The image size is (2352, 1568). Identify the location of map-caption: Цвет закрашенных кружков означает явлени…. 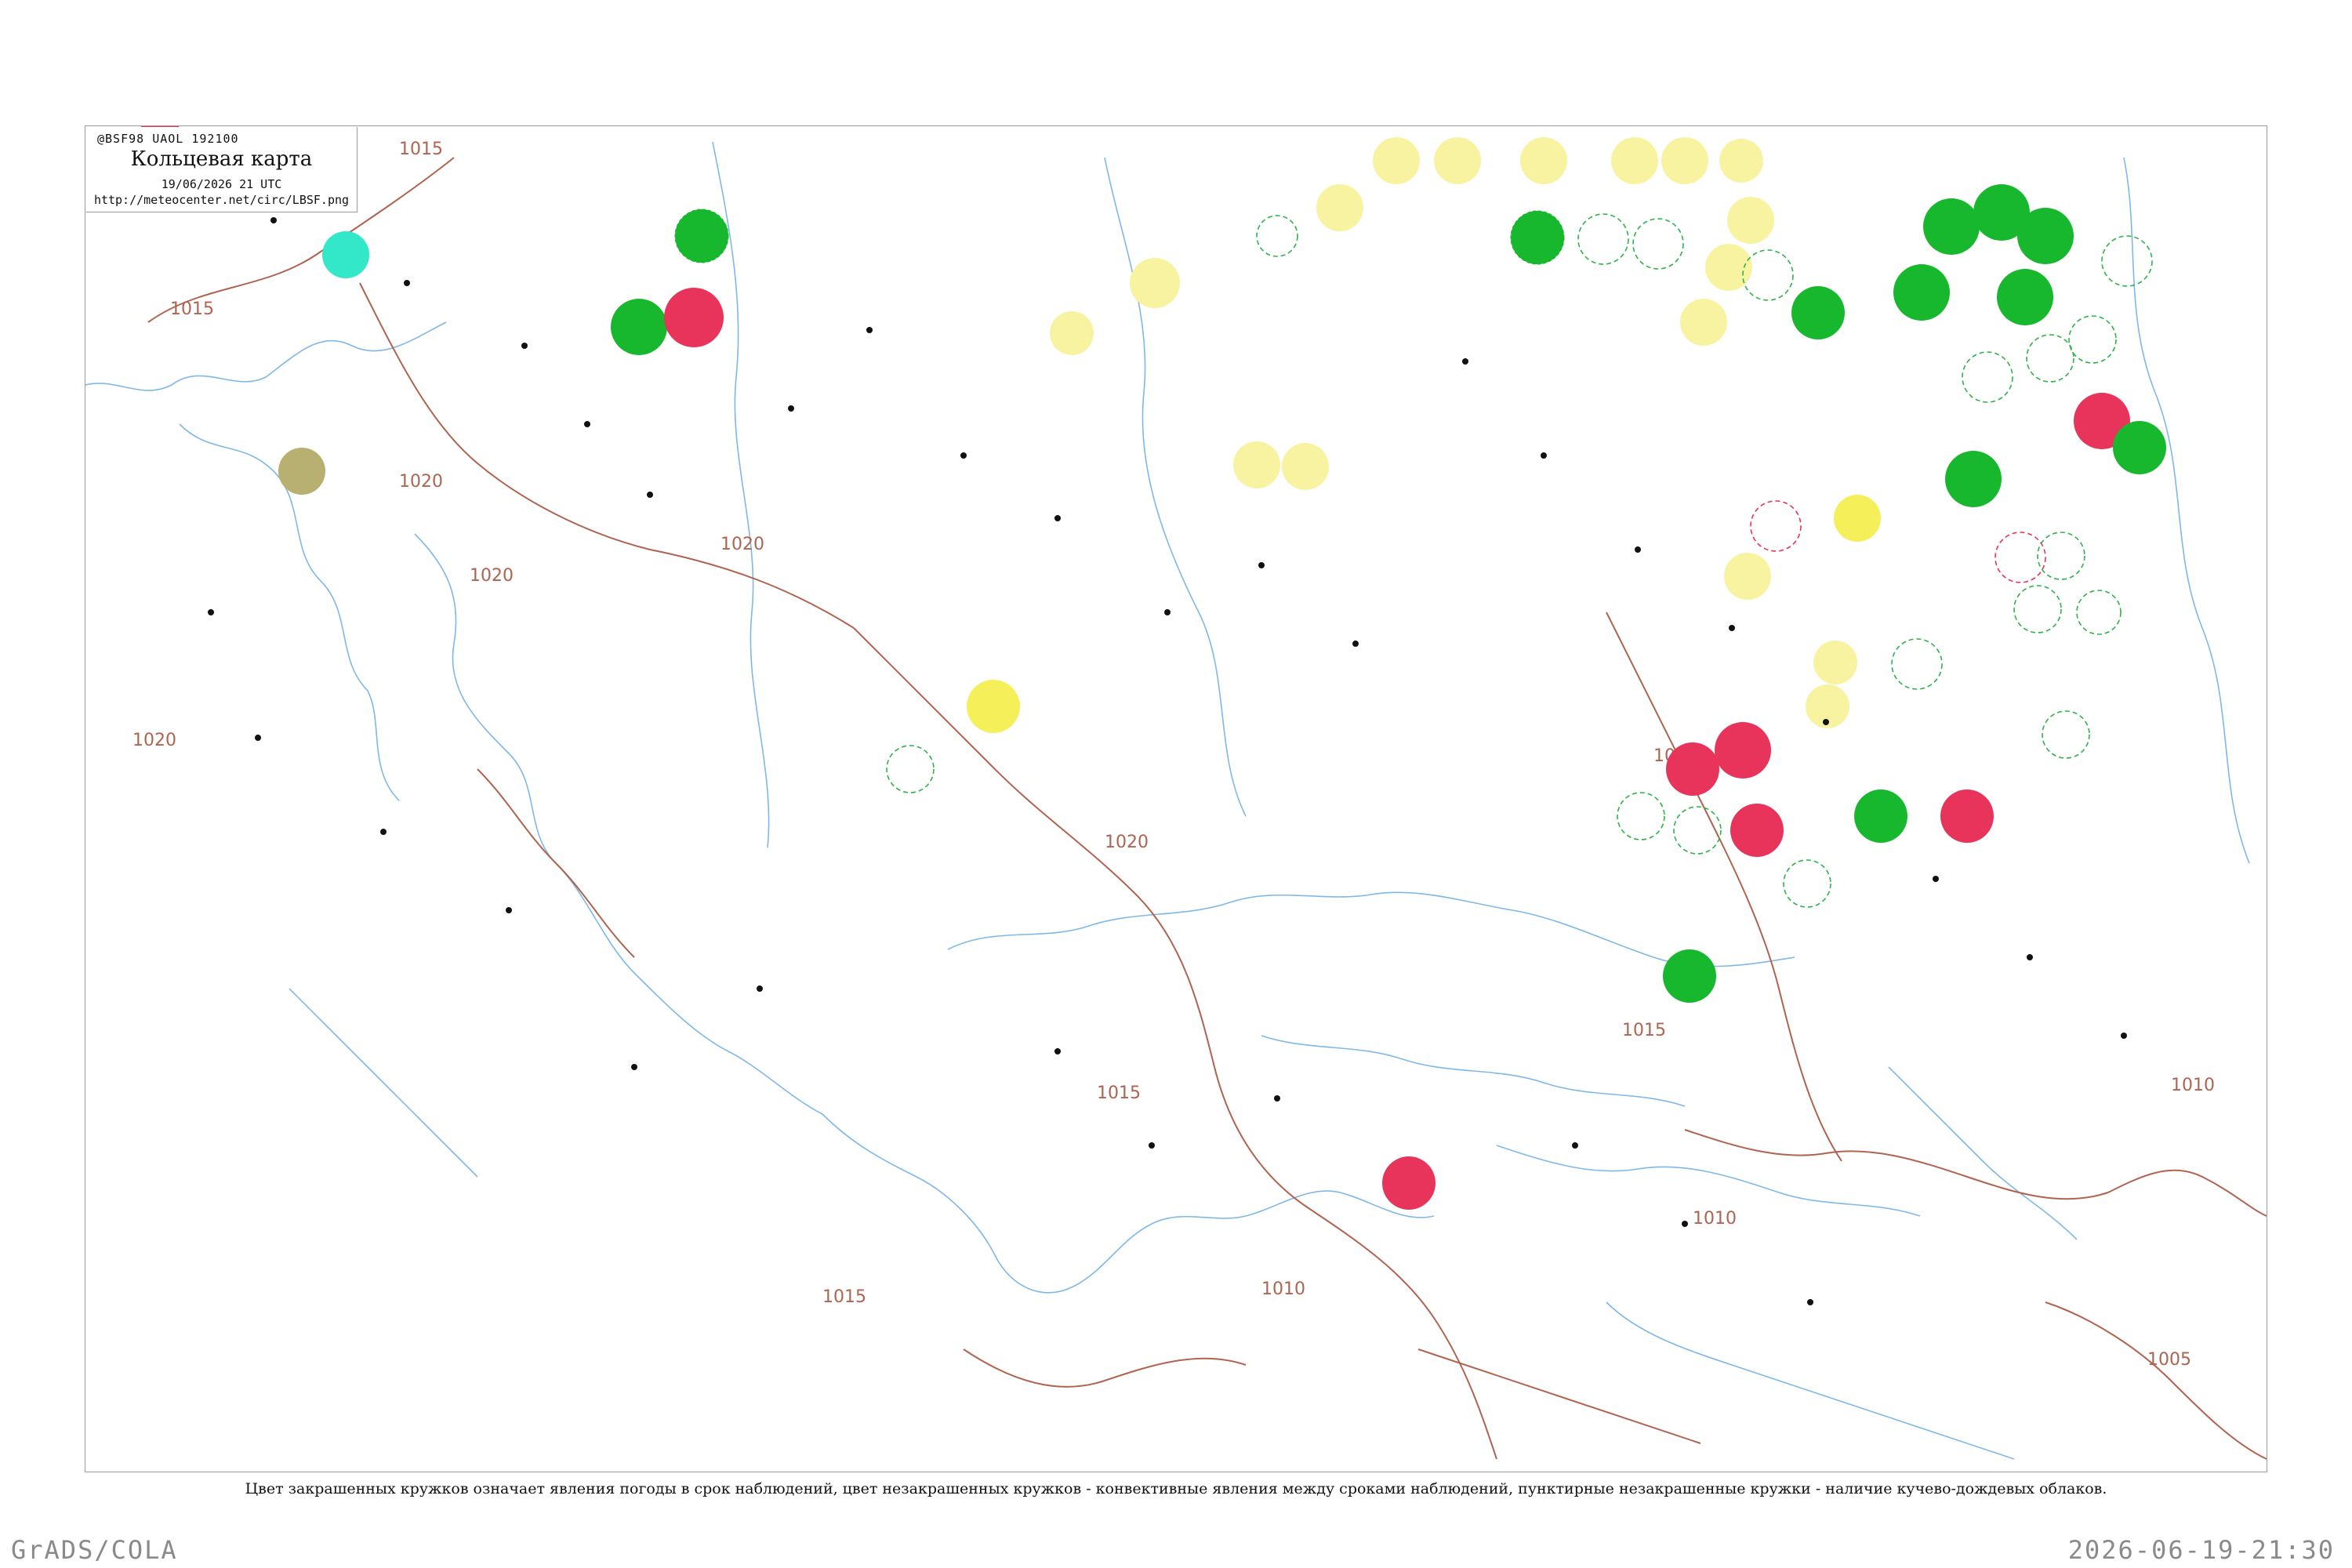
(1176, 1488).